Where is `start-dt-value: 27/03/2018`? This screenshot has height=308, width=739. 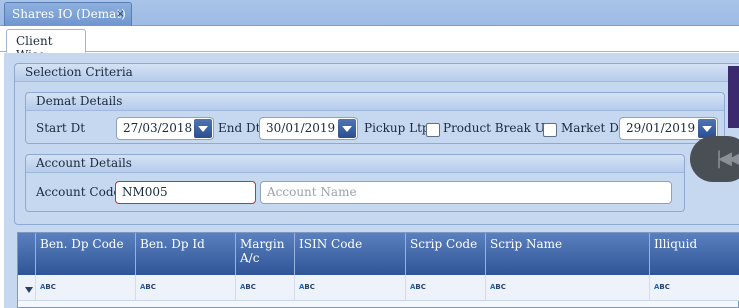 start-dt-value: 27/03/2018 is located at coordinates (158, 128).